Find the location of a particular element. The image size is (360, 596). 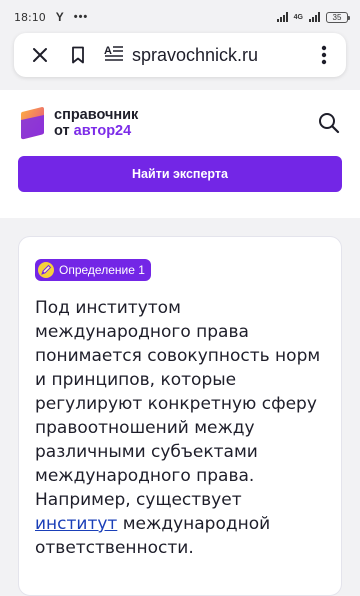

reader-mode-icon: A is located at coordinates (114, 55).